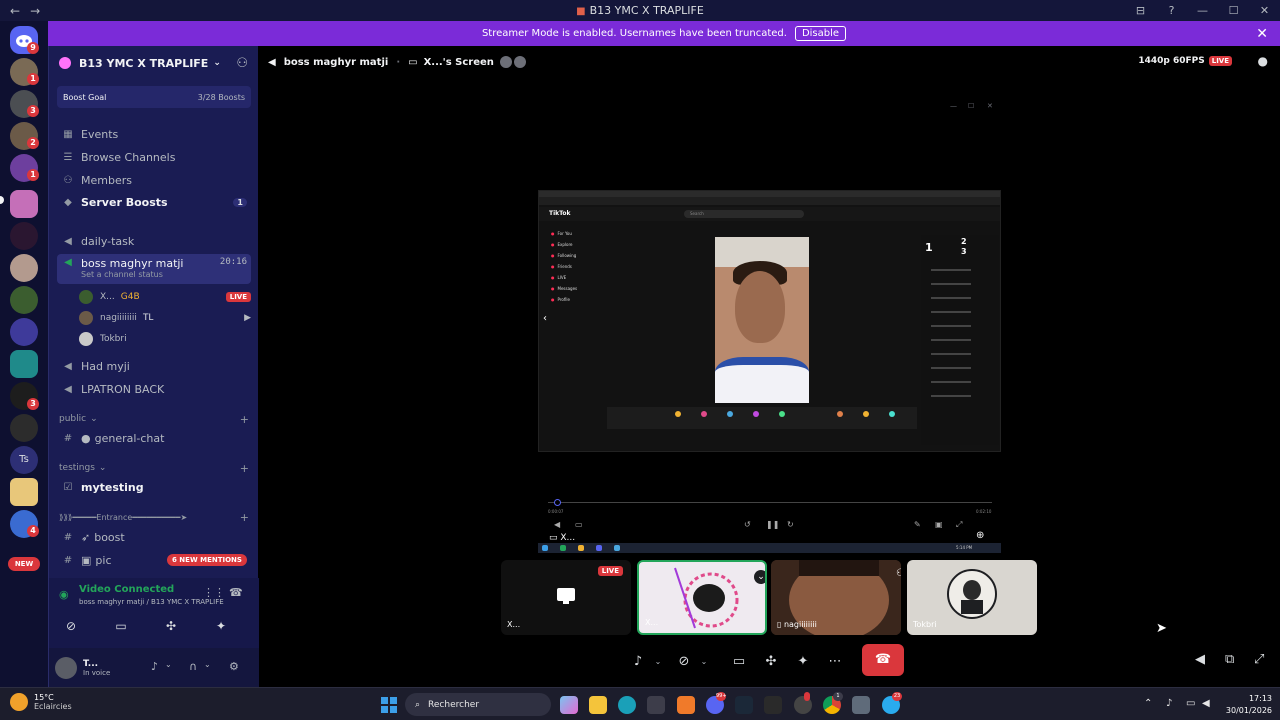 This screenshot has height=720, width=1280. I want to click on voice-status: Video Connected, so click(126, 589).